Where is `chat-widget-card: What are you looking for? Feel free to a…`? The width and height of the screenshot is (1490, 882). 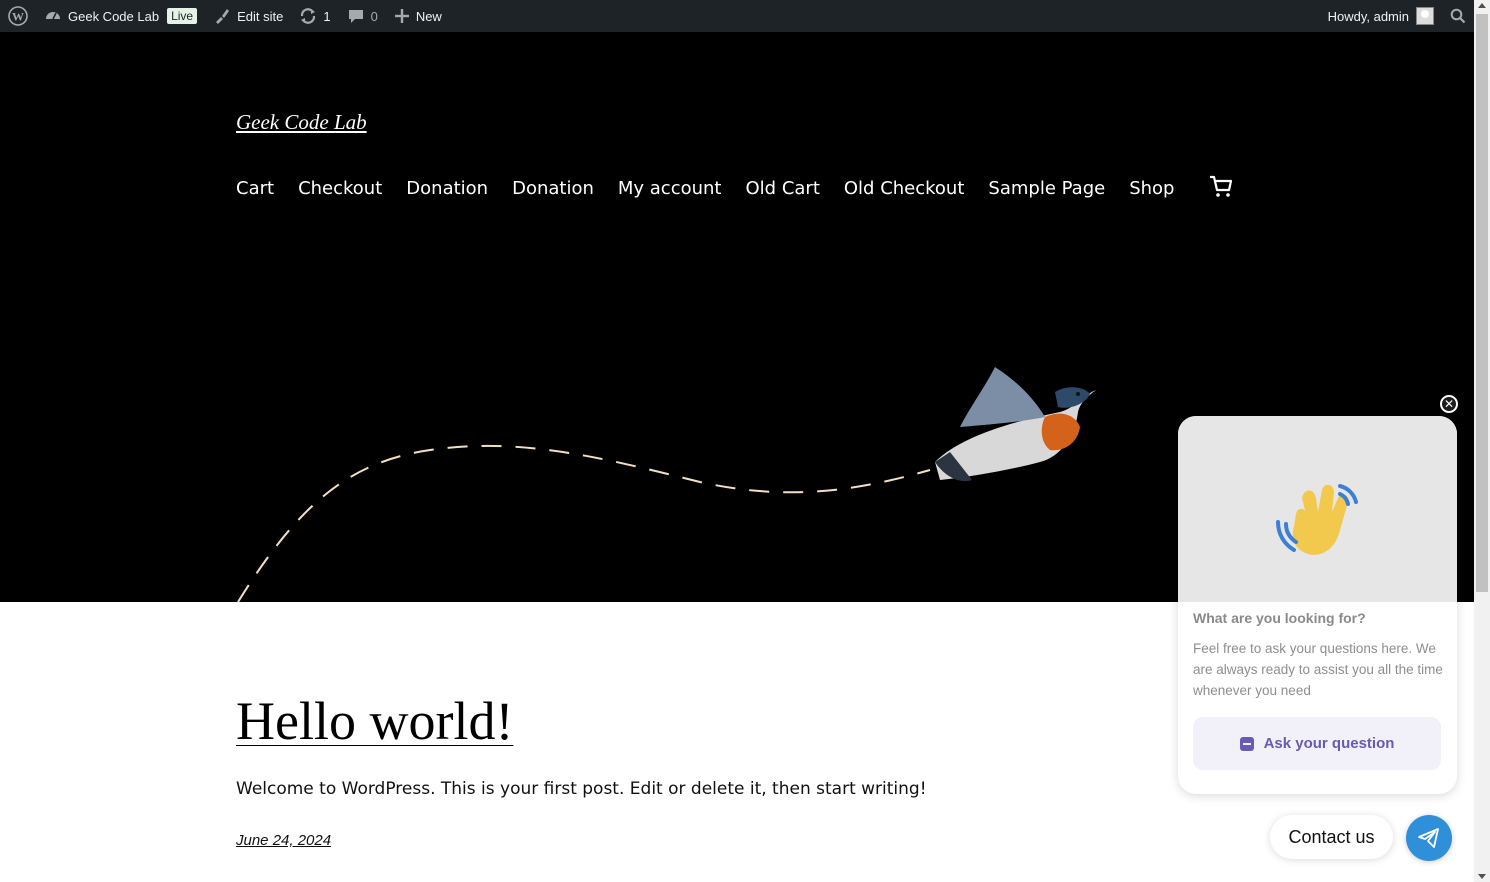 chat-widget-card: What are you looking for? Feel free to a… is located at coordinates (1317, 605).